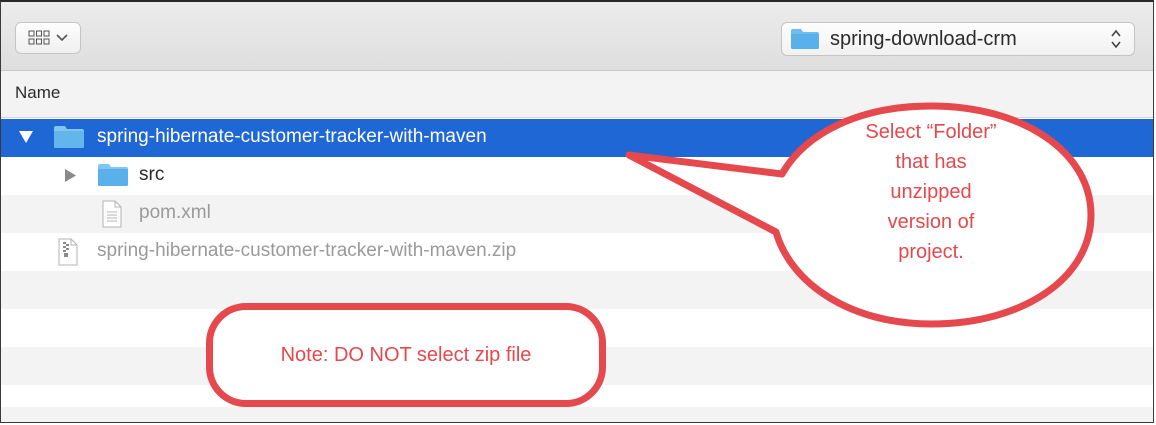 This screenshot has width=1156, height=425. Describe the element at coordinates (931, 132) in the screenshot. I see `callout-line: Select “Folder”` at that location.